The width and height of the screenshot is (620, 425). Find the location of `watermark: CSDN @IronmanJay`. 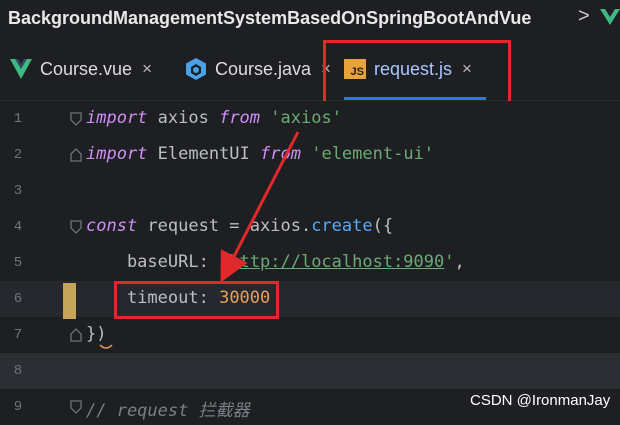

watermark: CSDN @IronmanJay is located at coordinates (540, 400).